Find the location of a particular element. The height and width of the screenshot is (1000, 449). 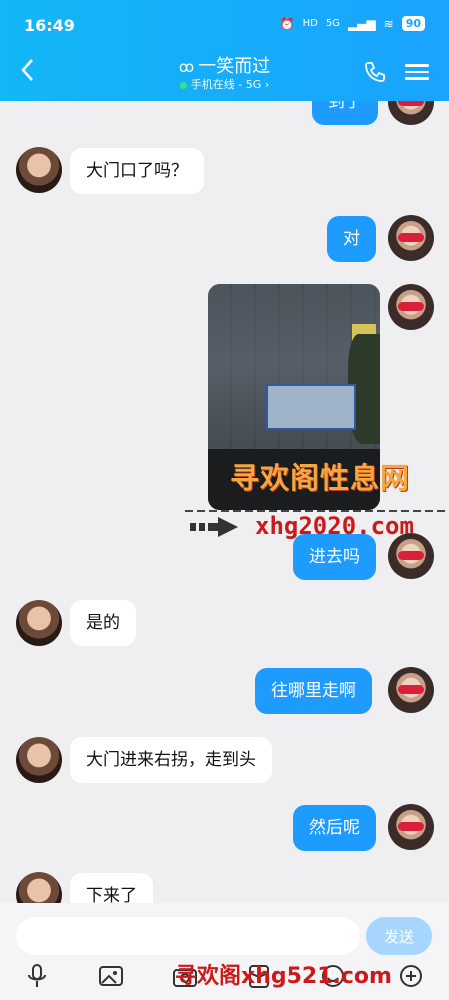

photo-billboard is located at coordinates (311, 407).